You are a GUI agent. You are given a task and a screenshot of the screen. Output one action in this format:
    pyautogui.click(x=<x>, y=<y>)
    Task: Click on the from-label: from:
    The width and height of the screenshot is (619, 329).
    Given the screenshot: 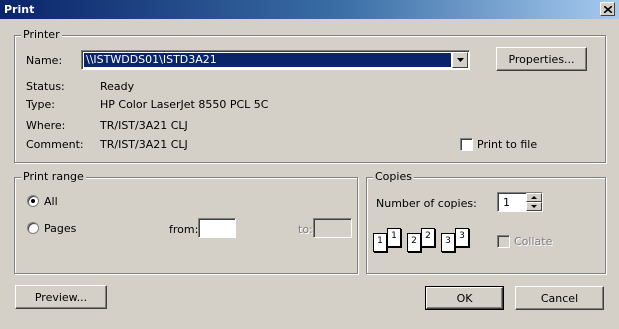 What is the action you would take?
    pyautogui.click(x=184, y=229)
    